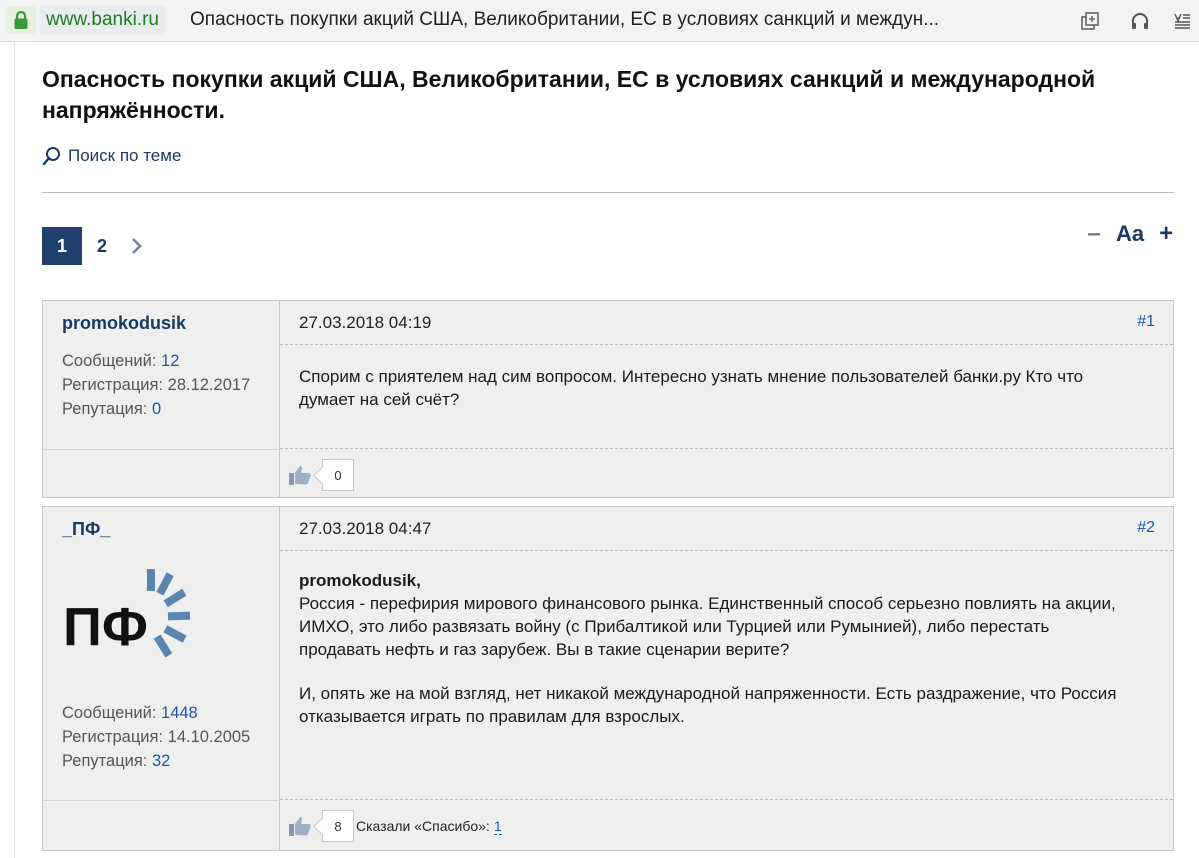 This screenshot has height=858, width=1199. I want to click on like-count: 8, so click(338, 826).